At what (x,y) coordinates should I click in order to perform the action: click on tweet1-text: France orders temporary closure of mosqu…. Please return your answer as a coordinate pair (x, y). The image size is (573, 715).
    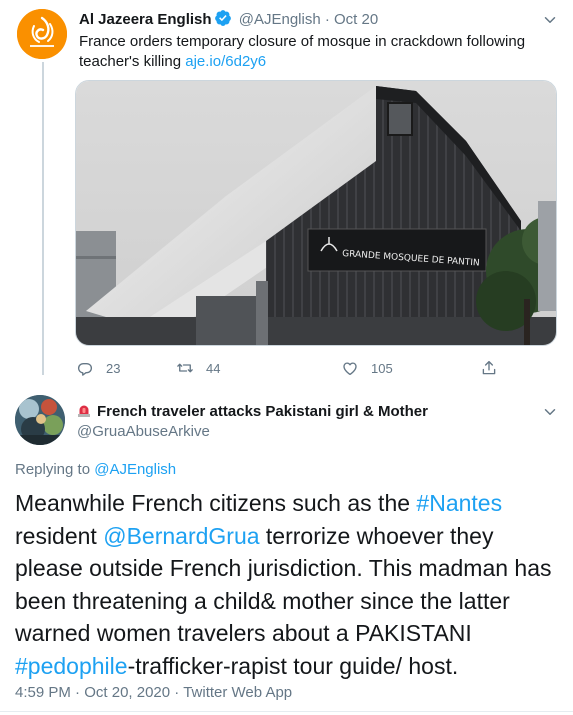
    Looking at the image, I should click on (314, 52).